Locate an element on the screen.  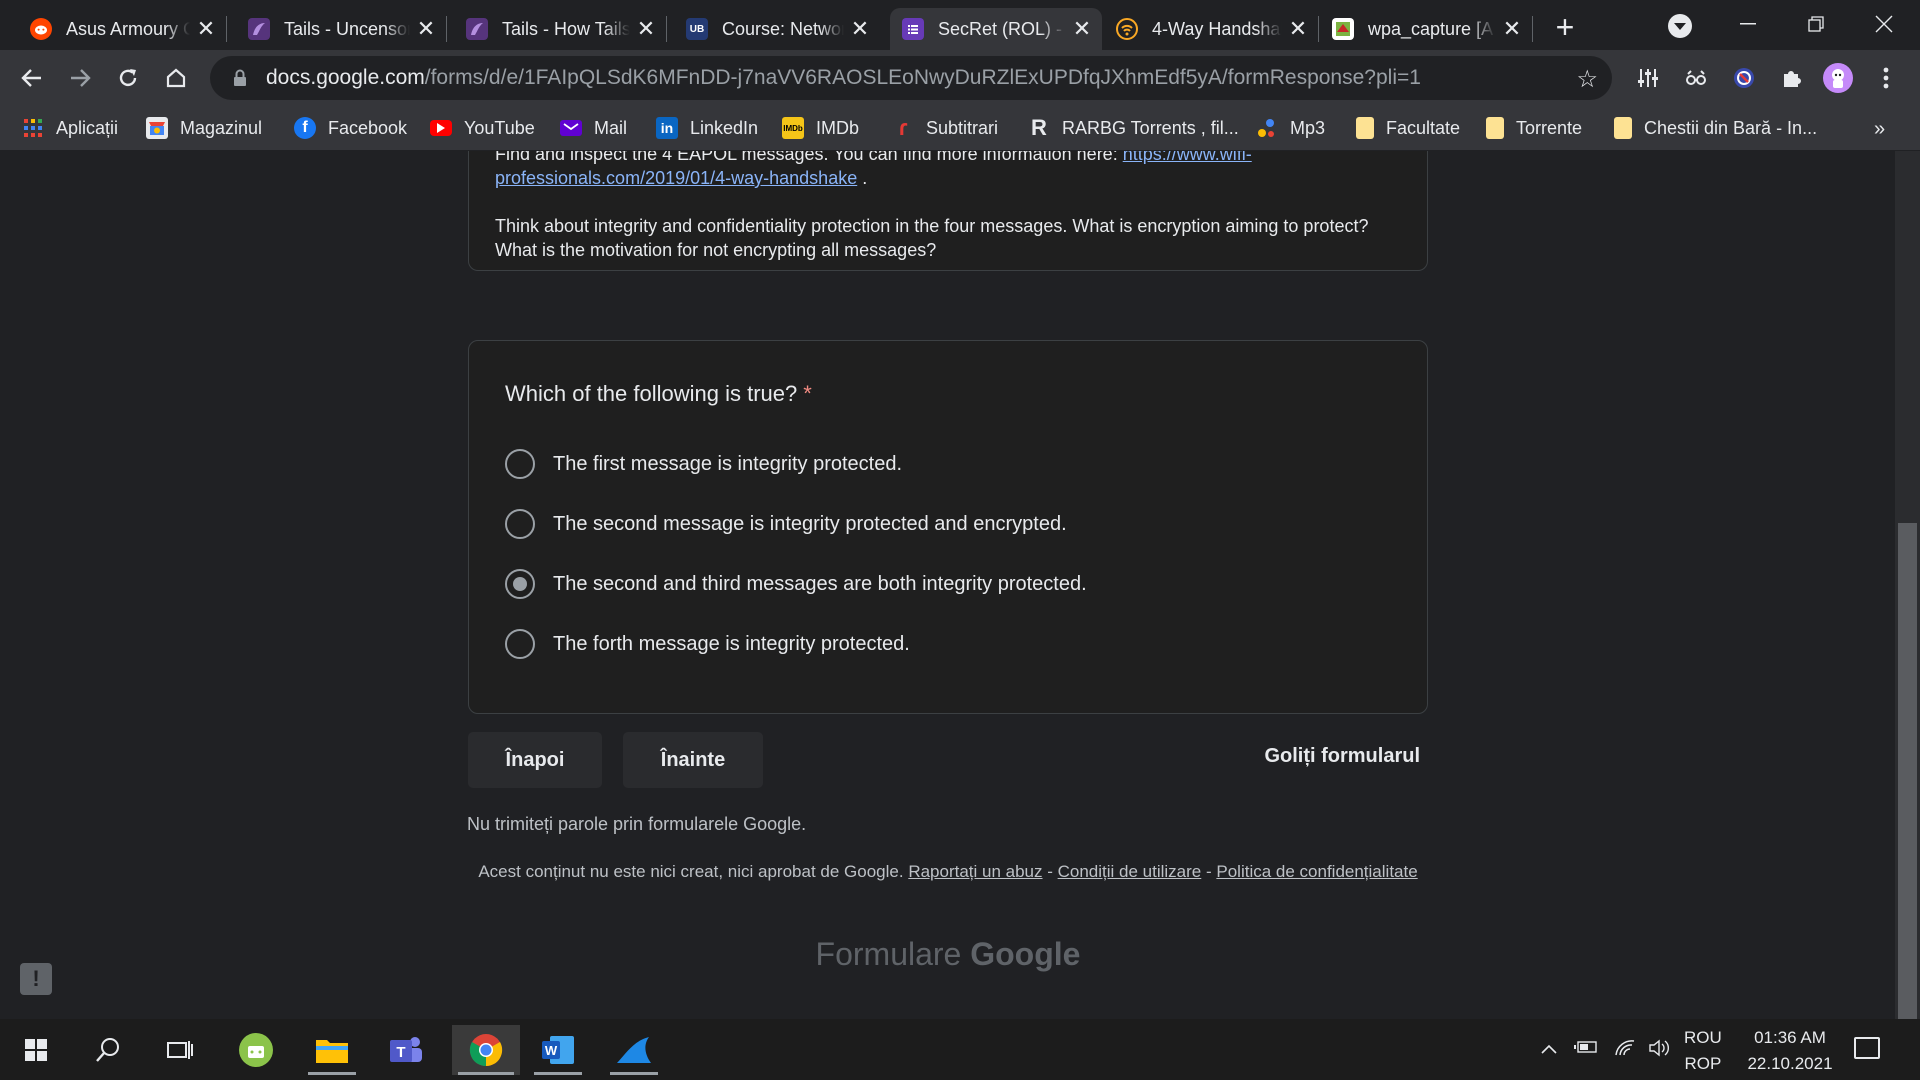
tab-title: wpa_capture [A is located at coordinates (1431, 28).